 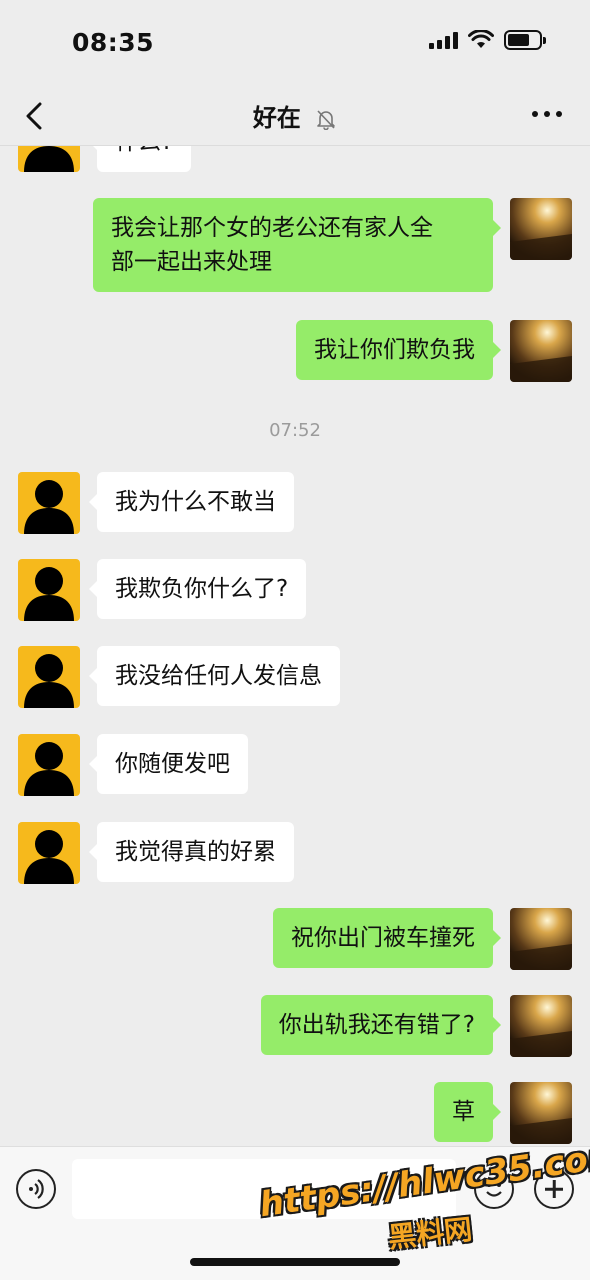 I want to click on sent-message: 我让你们欺负我, so click(x=398, y=350).